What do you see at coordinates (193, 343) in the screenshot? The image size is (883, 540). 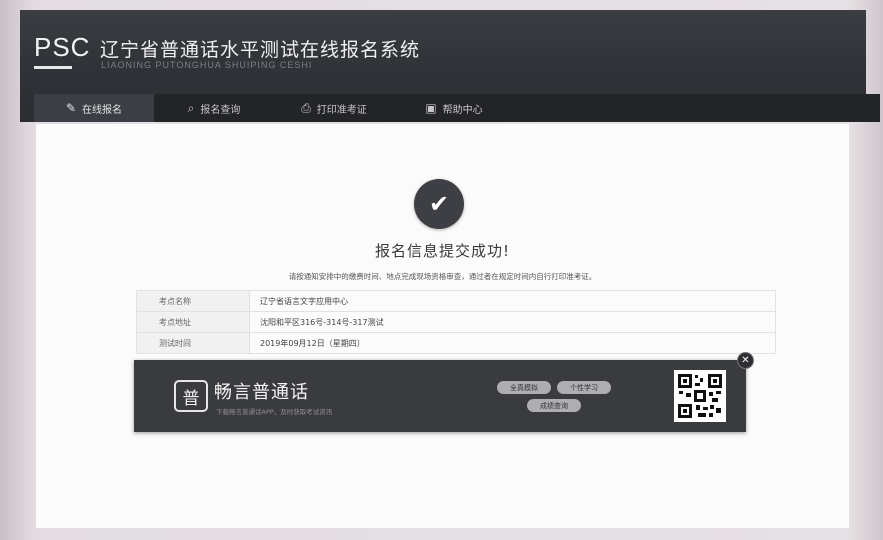 I see `info-key: 测试时间` at bounding box center [193, 343].